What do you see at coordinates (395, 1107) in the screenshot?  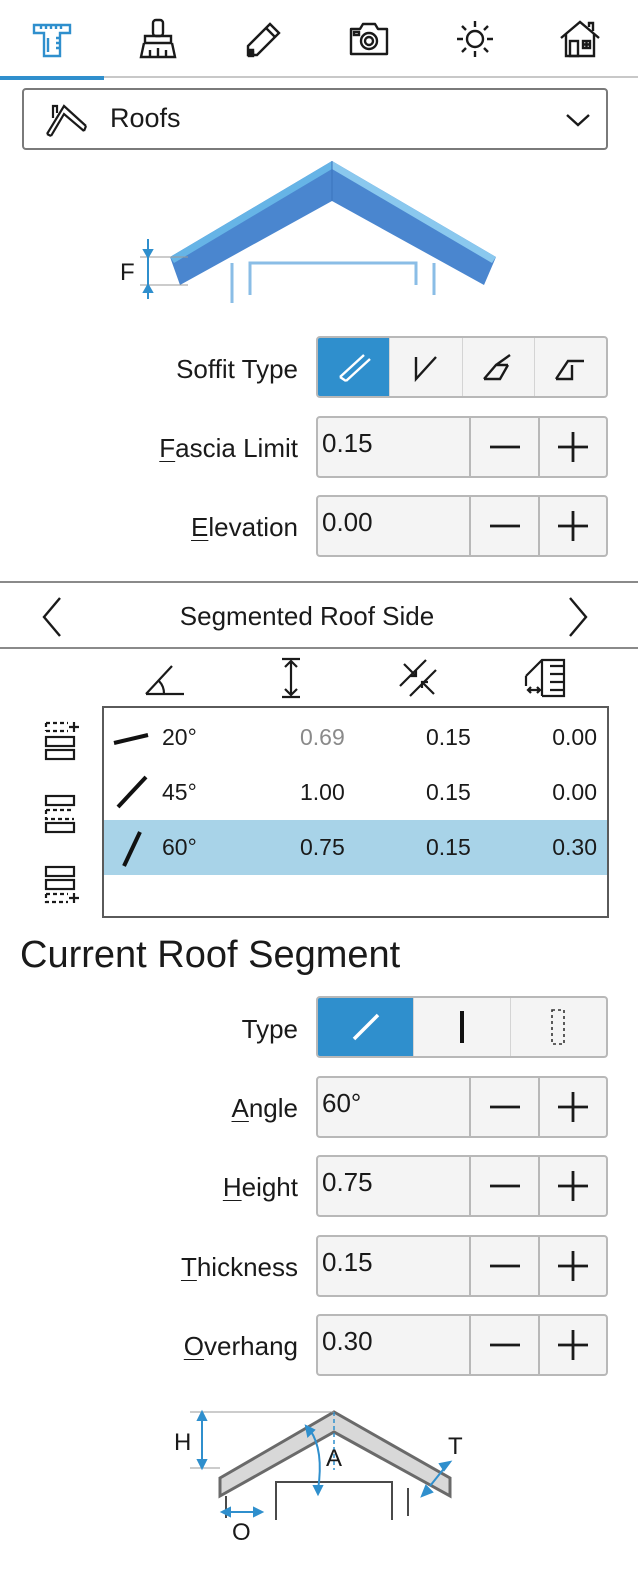 I see `angle-input: 60°` at bounding box center [395, 1107].